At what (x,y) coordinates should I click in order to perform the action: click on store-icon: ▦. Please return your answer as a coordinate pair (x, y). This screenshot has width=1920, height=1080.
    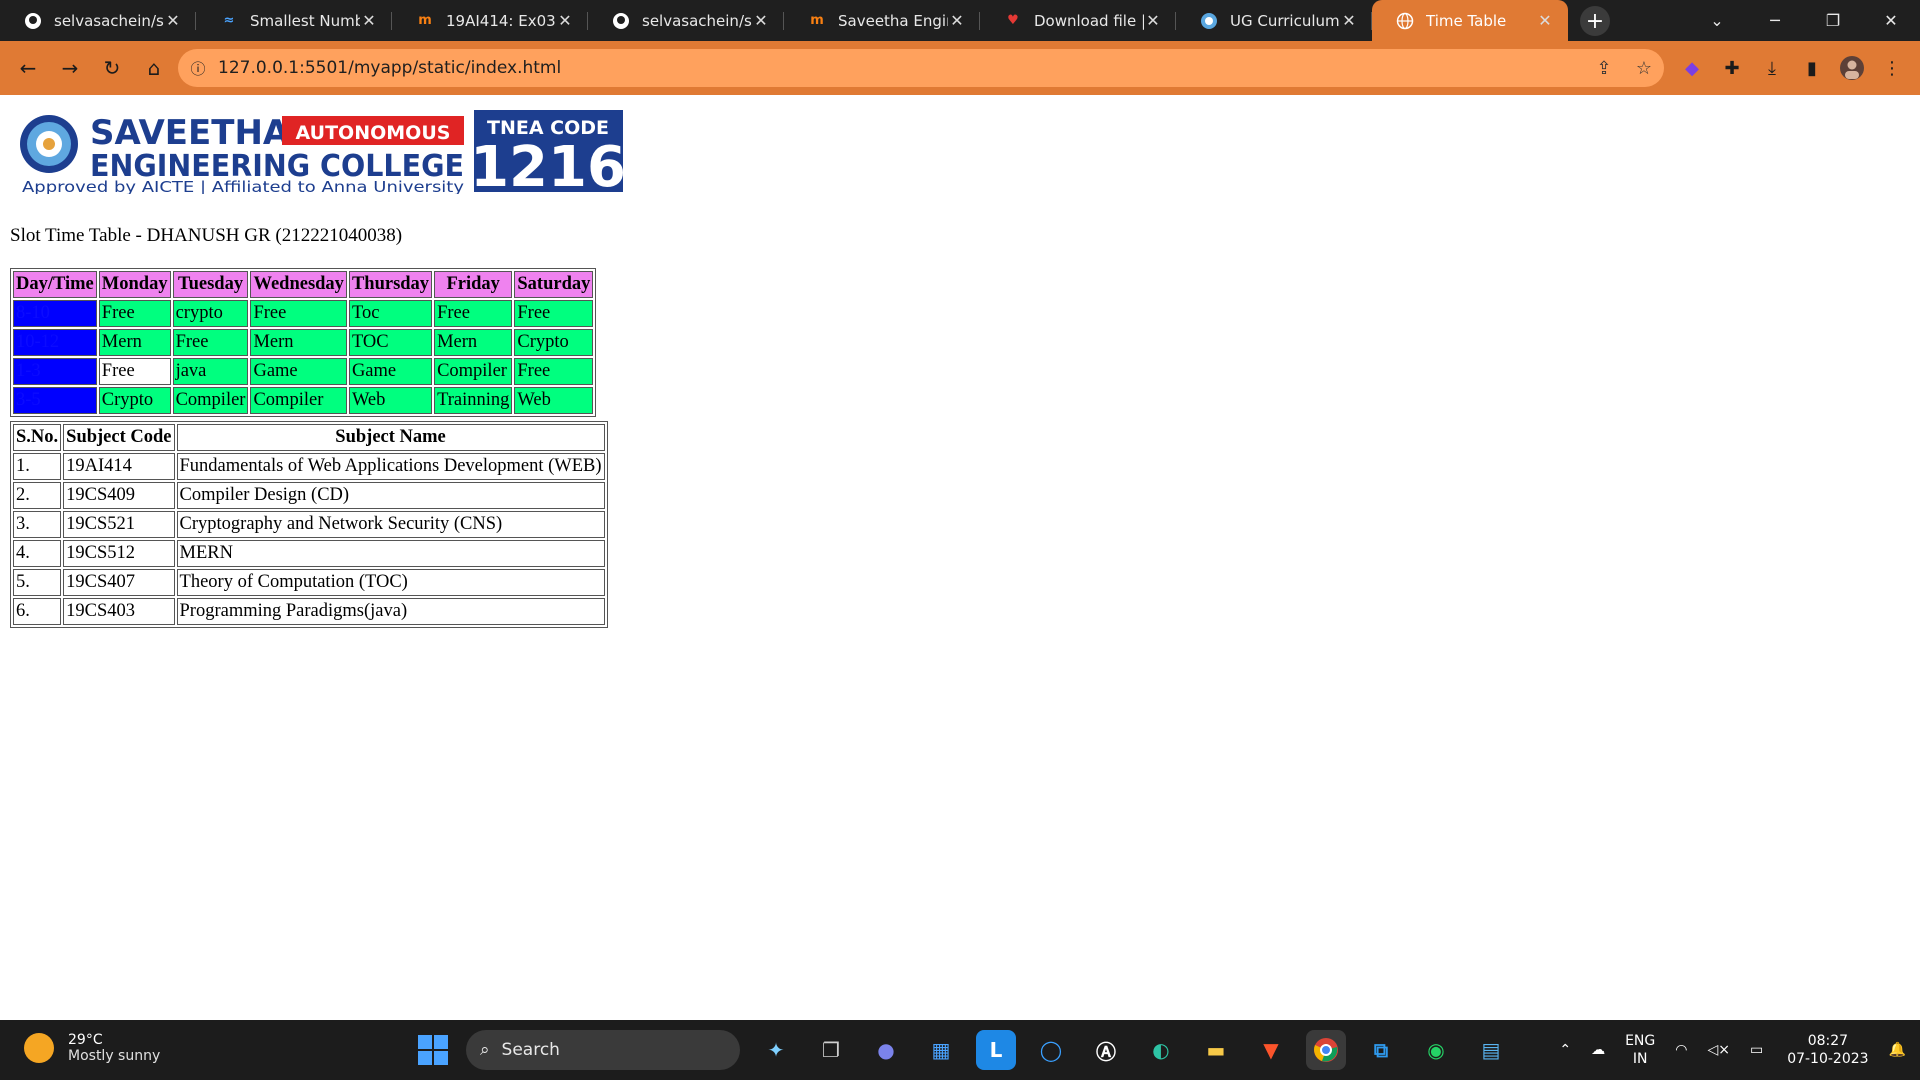
    Looking at the image, I should click on (941, 1050).